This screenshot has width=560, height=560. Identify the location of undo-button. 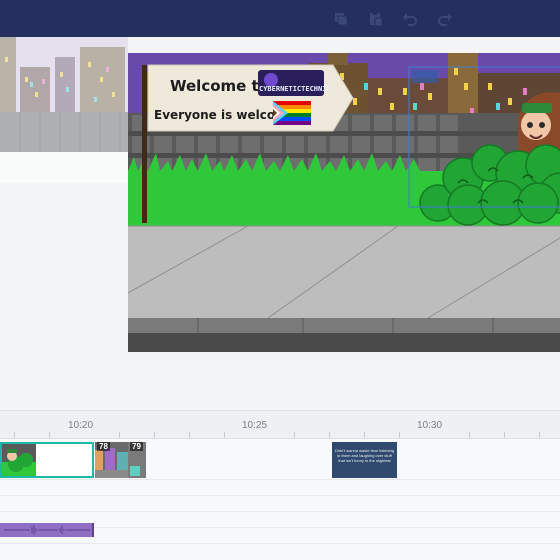
(410, 19).